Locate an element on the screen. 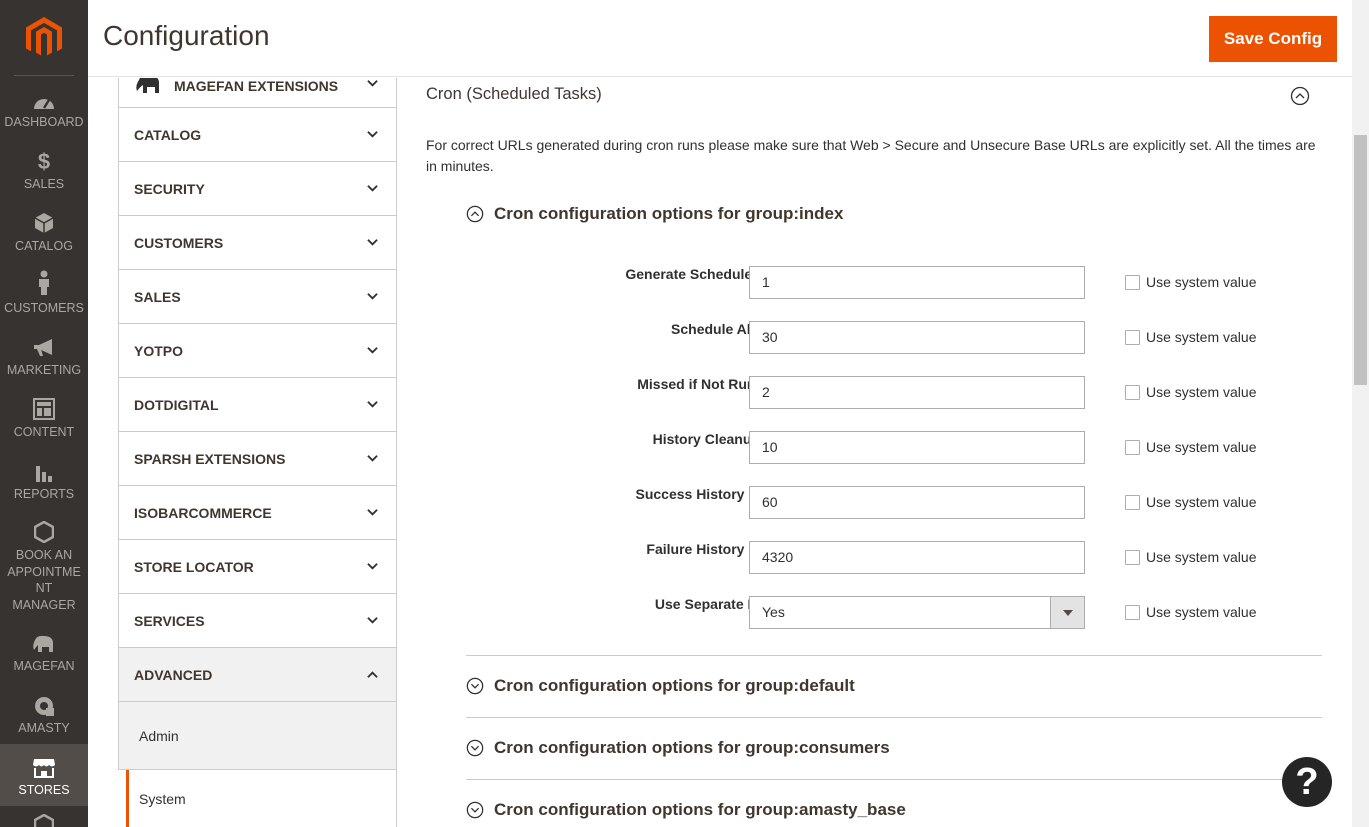 The height and width of the screenshot is (827, 1369). megaphone-icon is located at coordinates (43, 347).